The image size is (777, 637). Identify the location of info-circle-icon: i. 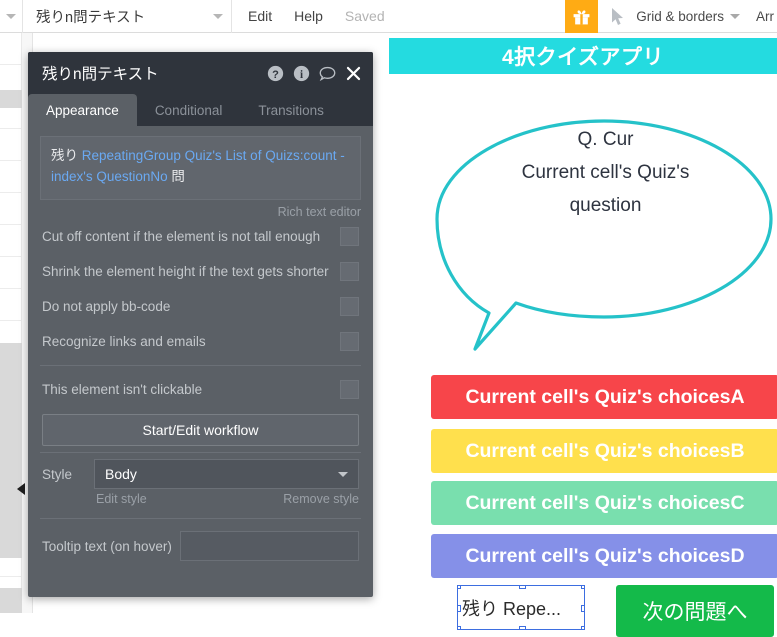
(301, 73).